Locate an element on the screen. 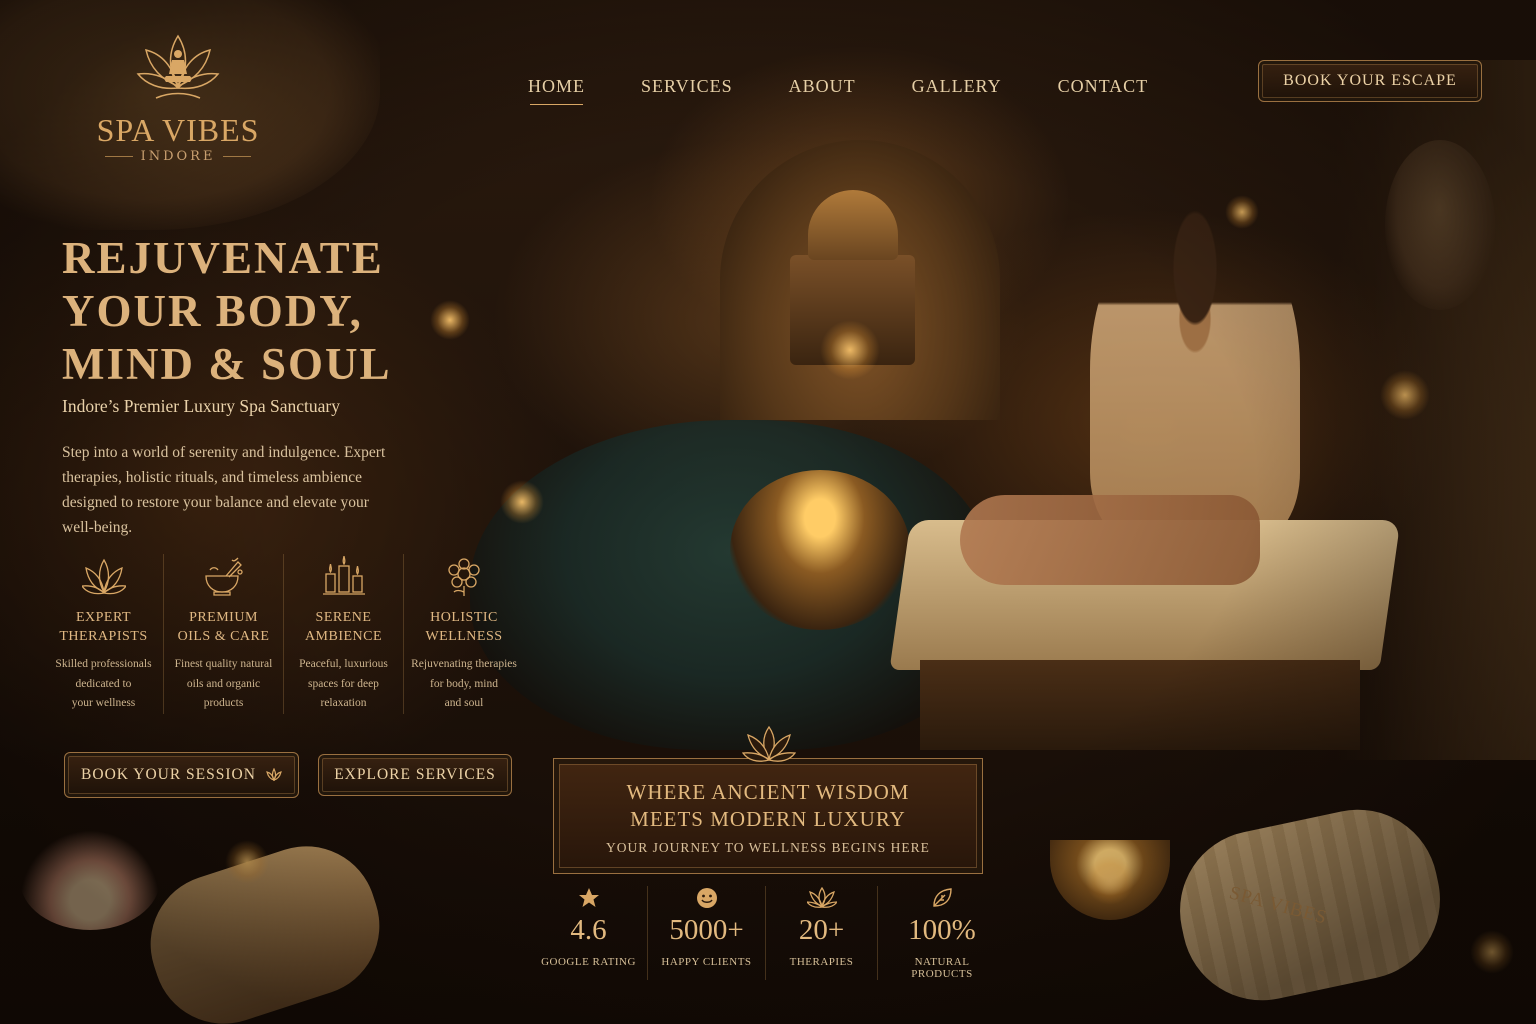  temple-arch is located at coordinates (860, 280).